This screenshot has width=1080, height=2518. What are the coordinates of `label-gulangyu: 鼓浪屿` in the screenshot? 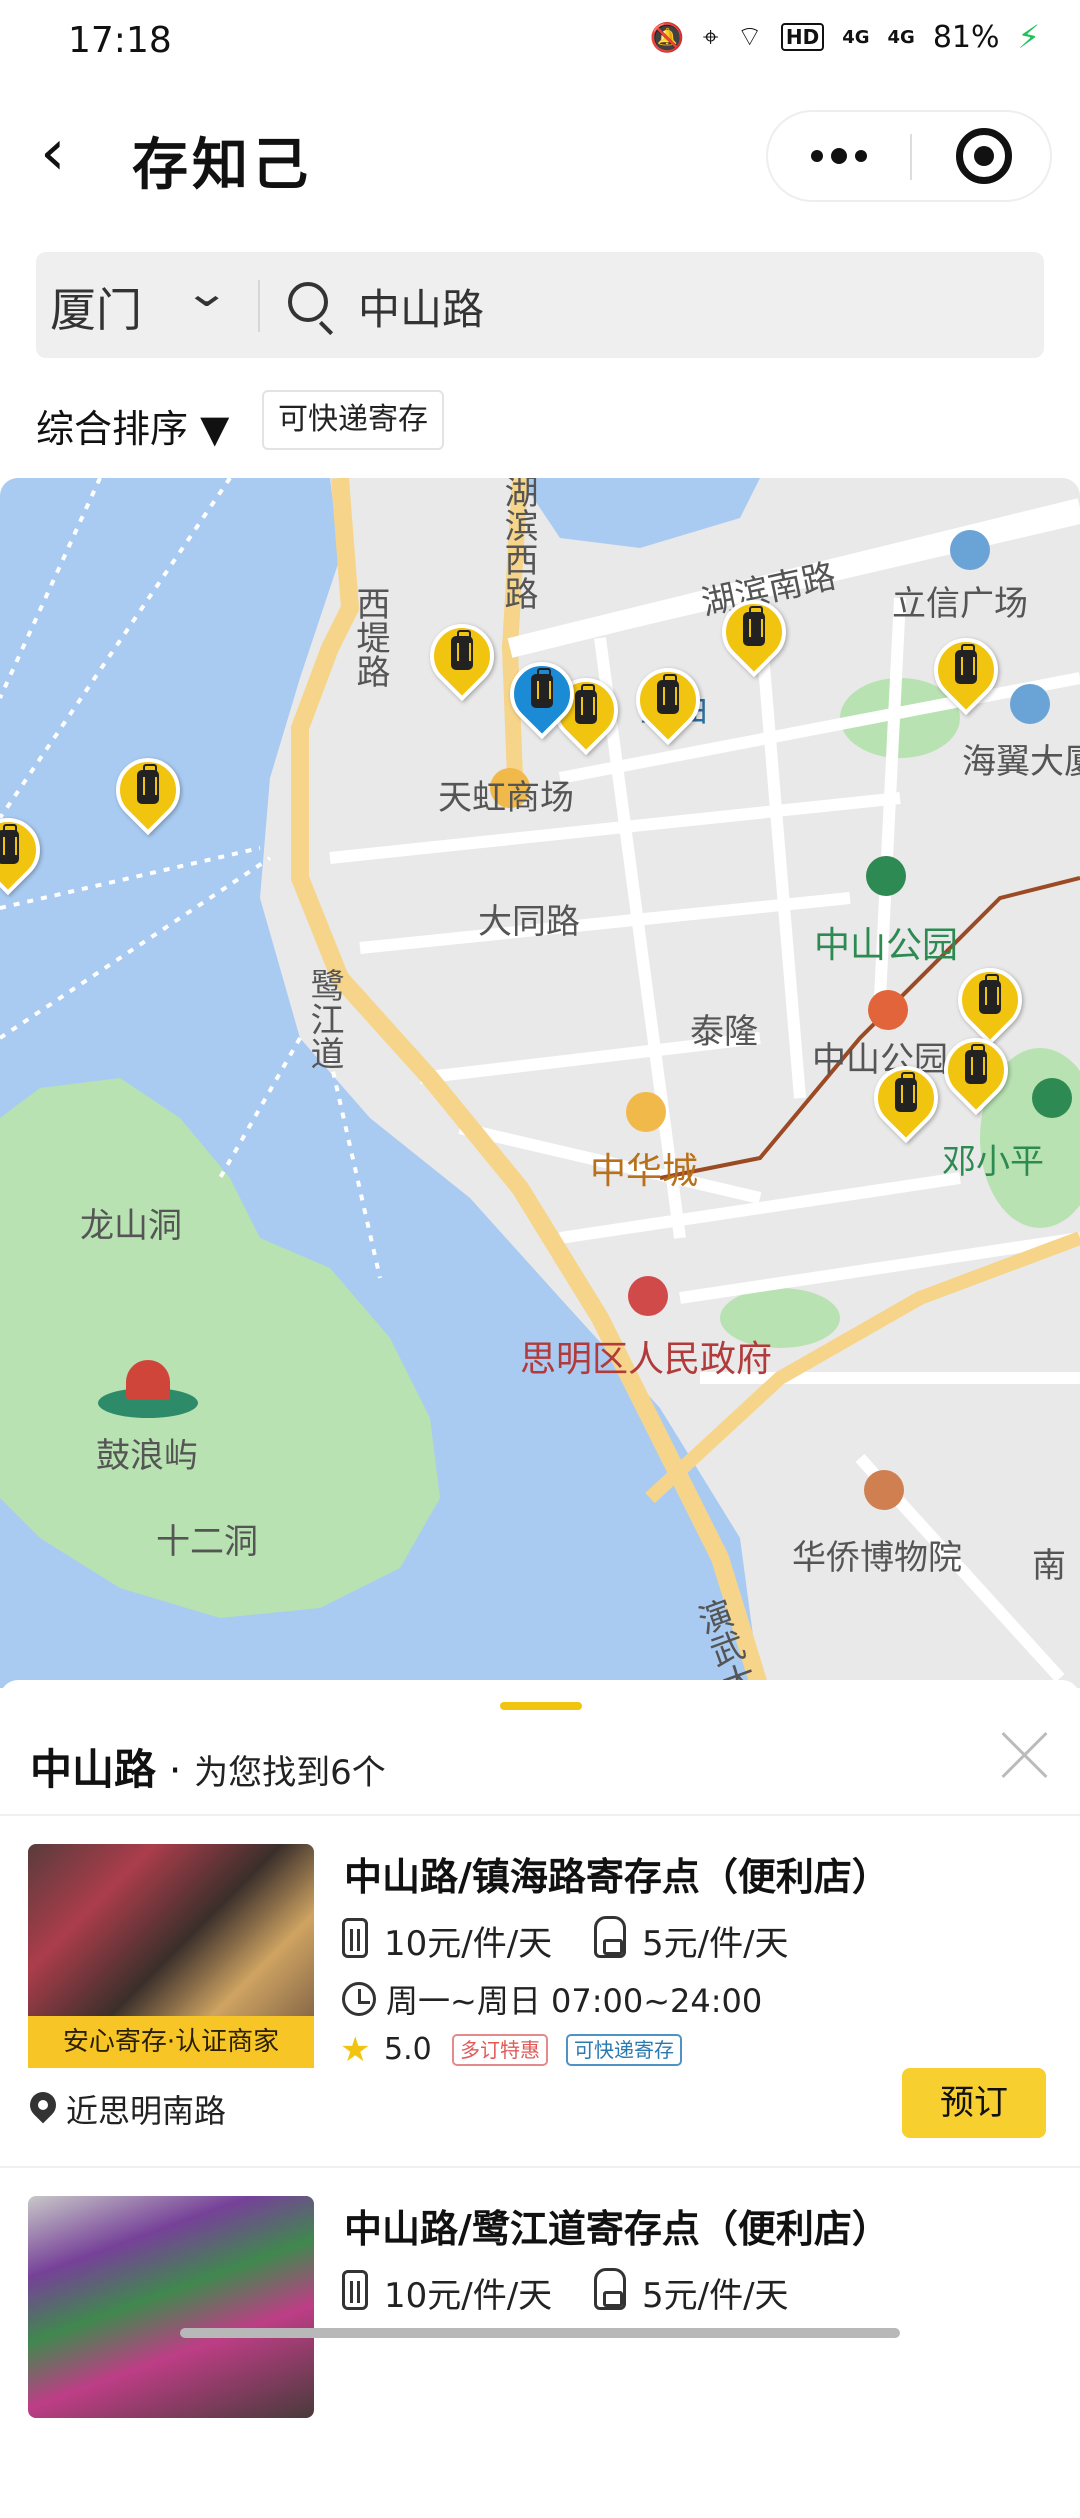 It's located at (147, 1456).